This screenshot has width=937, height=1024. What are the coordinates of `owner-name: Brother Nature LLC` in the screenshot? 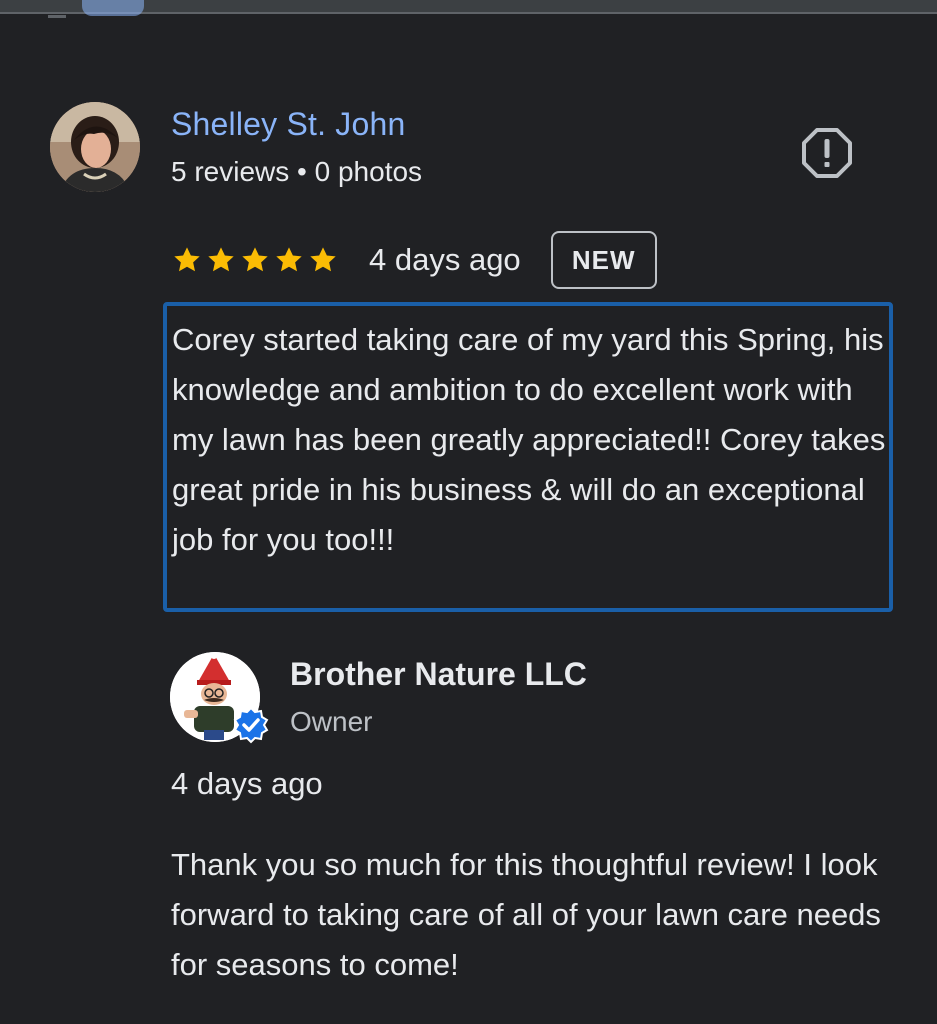 It's located at (438, 674).